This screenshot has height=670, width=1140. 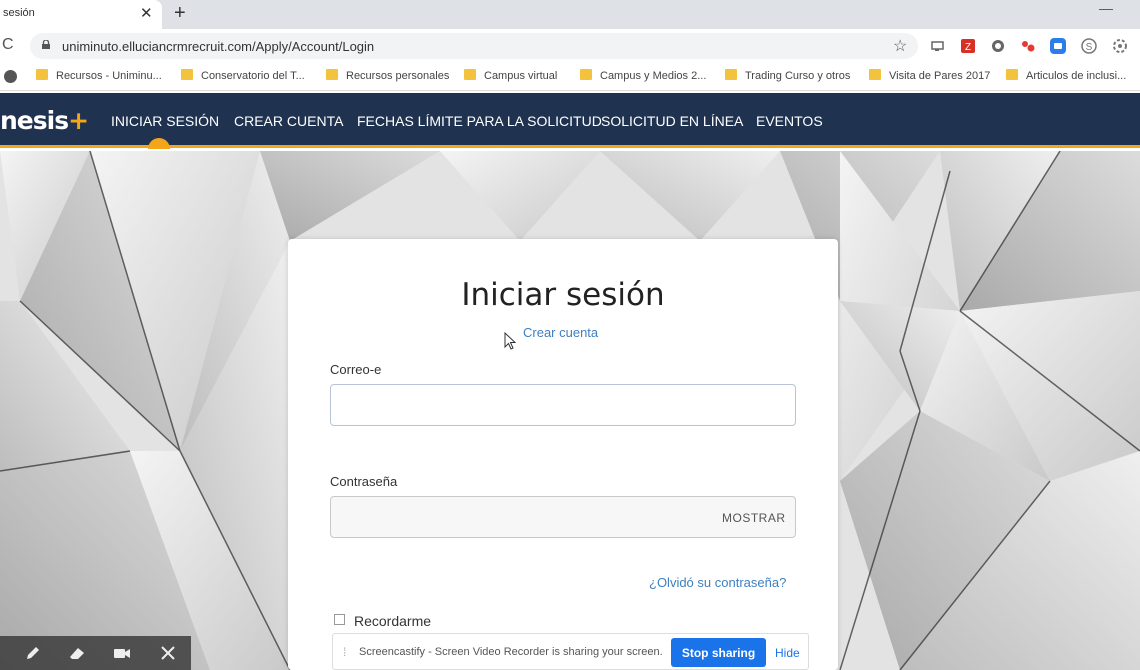 I want to click on pdf-extension-icon: Z, so click(x=968, y=46).